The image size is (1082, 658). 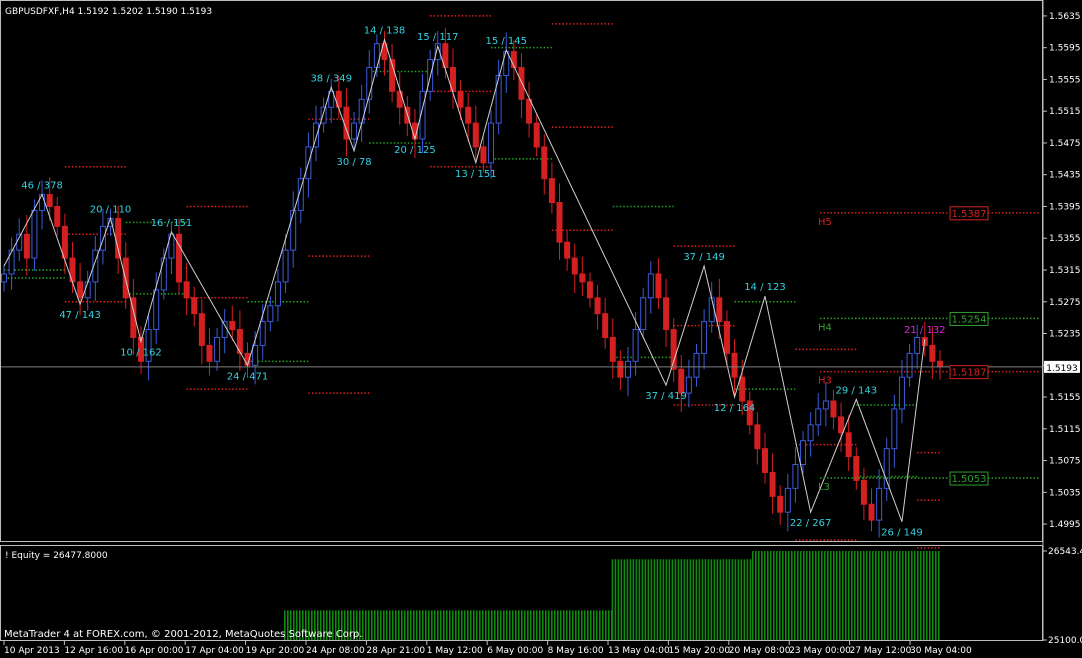 I want to click on level-value: 1.5387, so click(x=969, y=214).